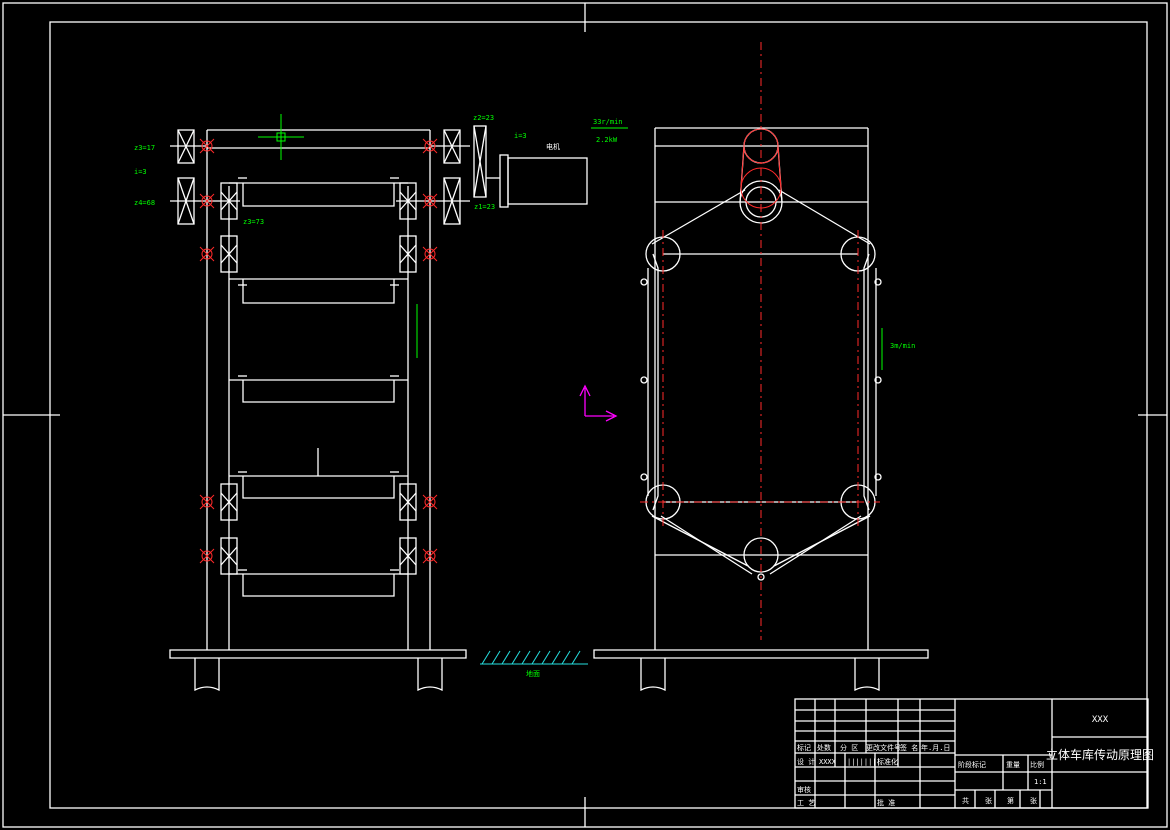 This screenshot has height=830, width=1170. What do you see at coordinates (1037, 764) in the screenshot?
I see `scale-label: 比例` at bounding box center [1037, 764].